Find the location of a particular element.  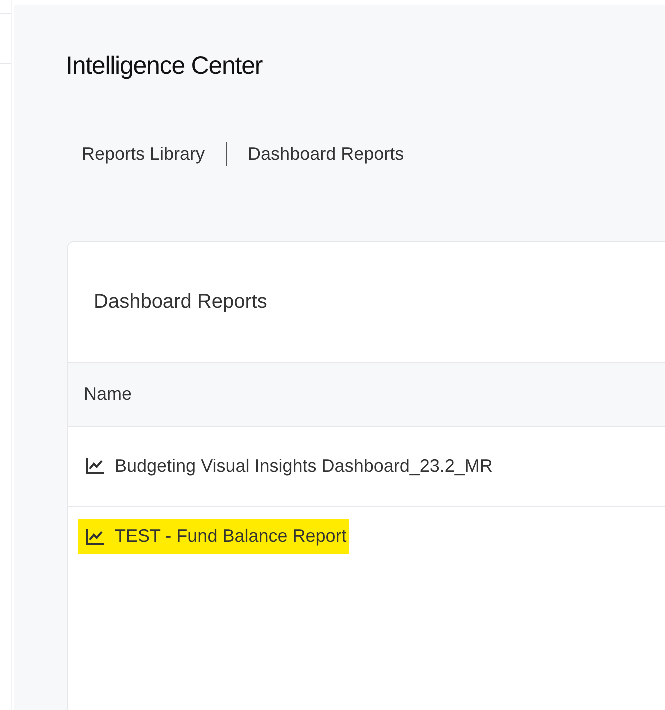

column-header: Name is located at coordinates (108, 394).